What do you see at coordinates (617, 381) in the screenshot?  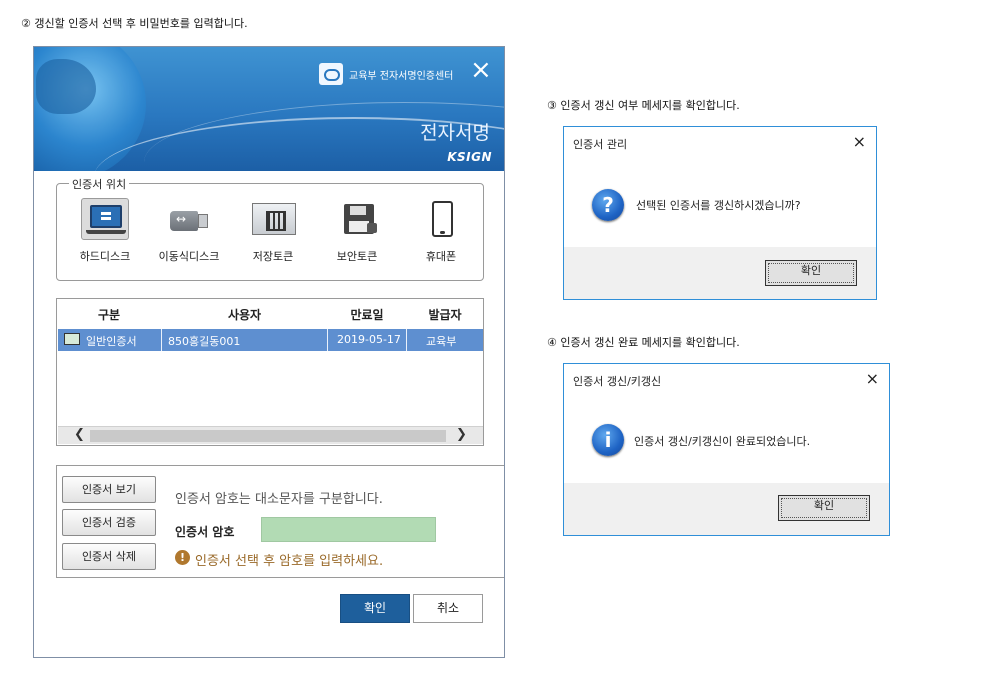 I see `dialog-title: 인증서 갱신/키갱신` at bounding box center [617, 381].